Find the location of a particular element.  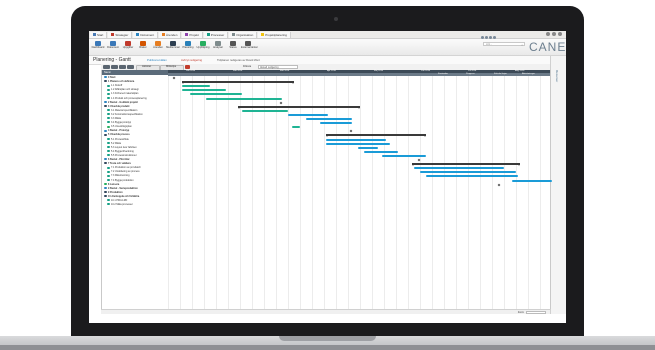

task-label: 5.4 Bygga tillverkning is located at coordinates (122, 151).